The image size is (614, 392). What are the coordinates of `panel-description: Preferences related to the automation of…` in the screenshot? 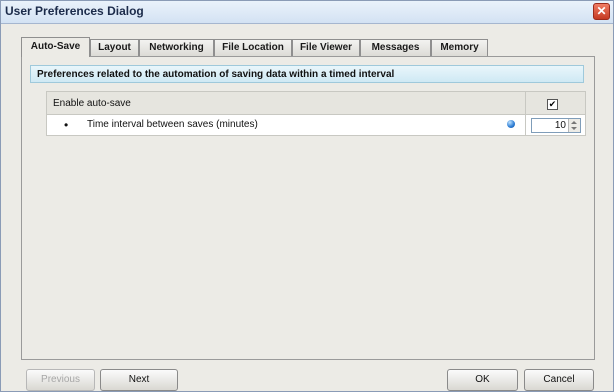 It's located at (307, 74).